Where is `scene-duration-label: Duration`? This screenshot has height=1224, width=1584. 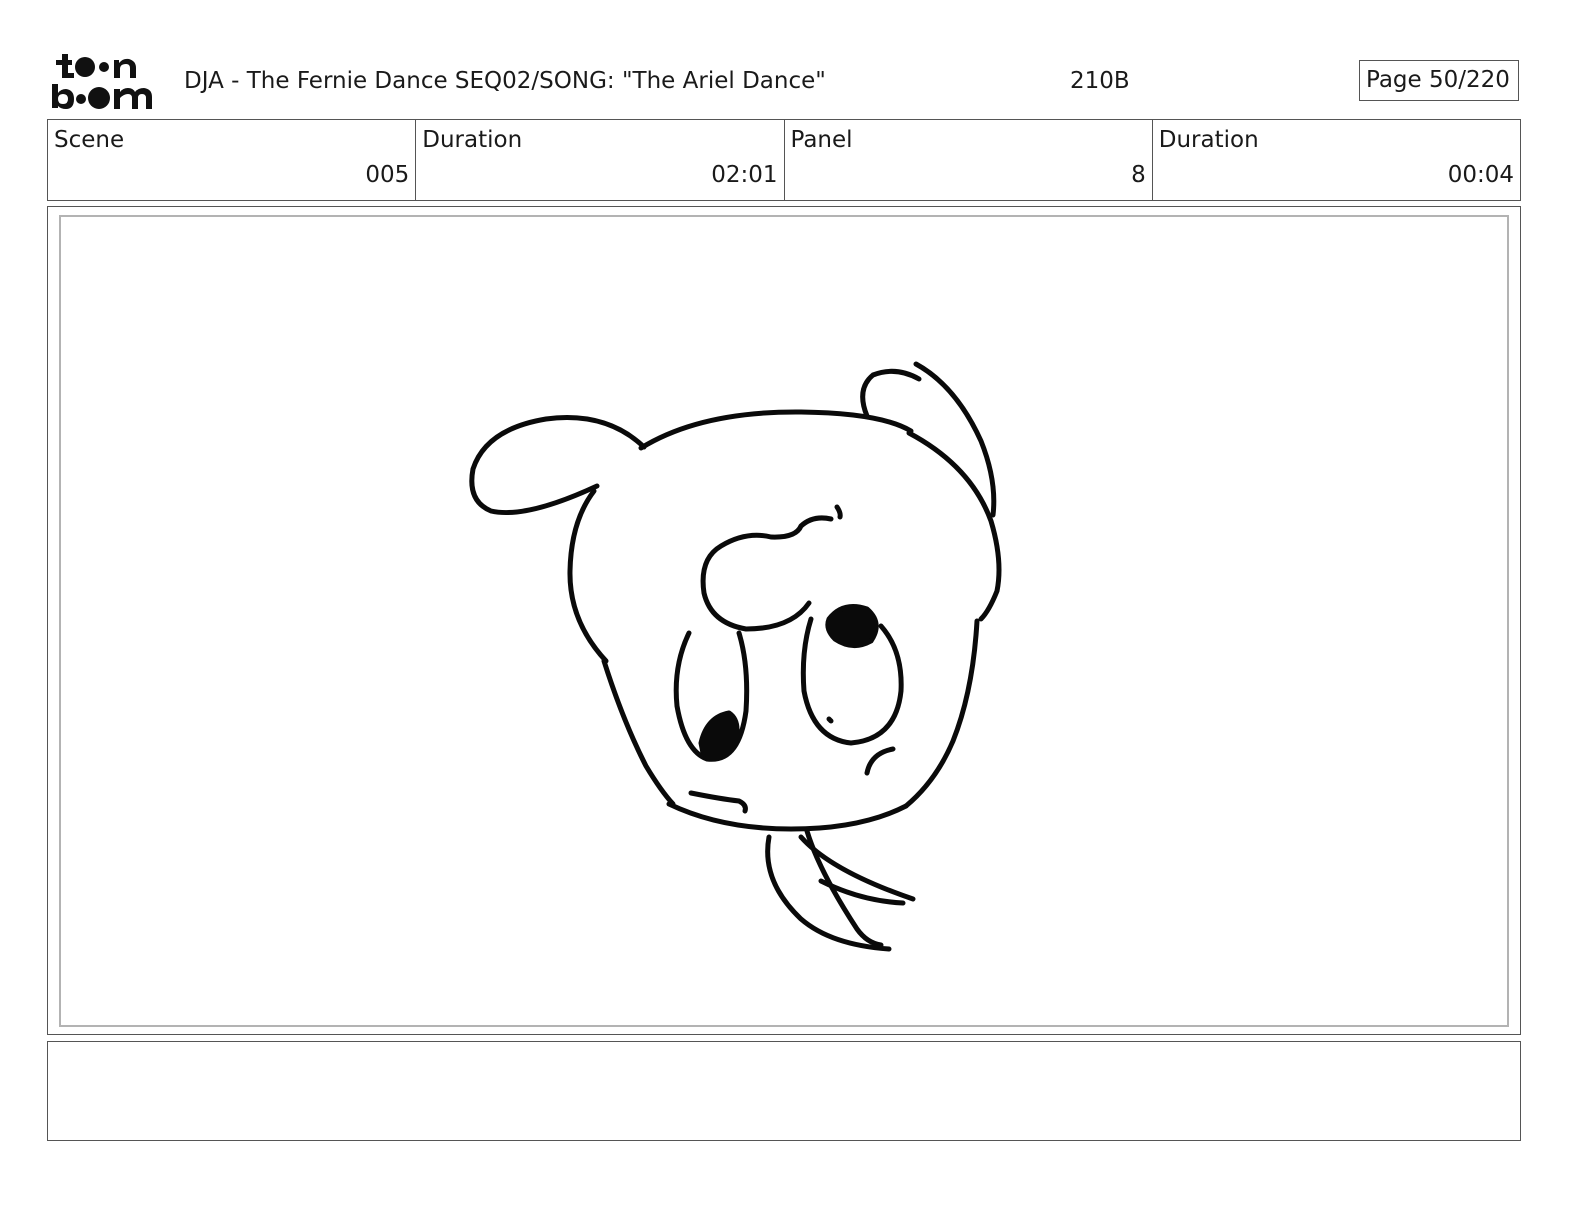
scene-duration-label: Duration is located at coordinates (472, 140).